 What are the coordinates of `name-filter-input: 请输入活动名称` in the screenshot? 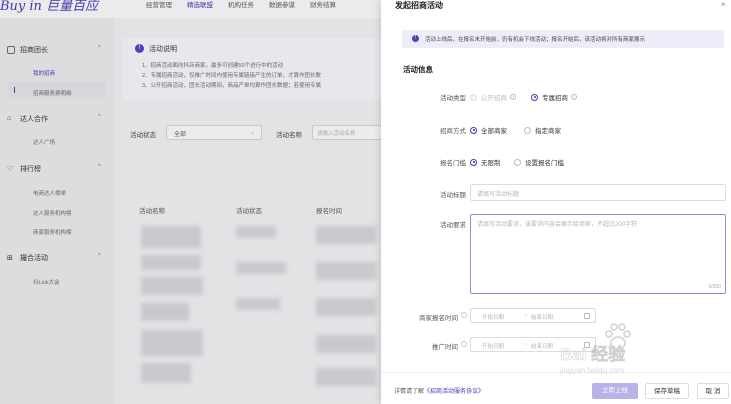 It's located at (347, 132).